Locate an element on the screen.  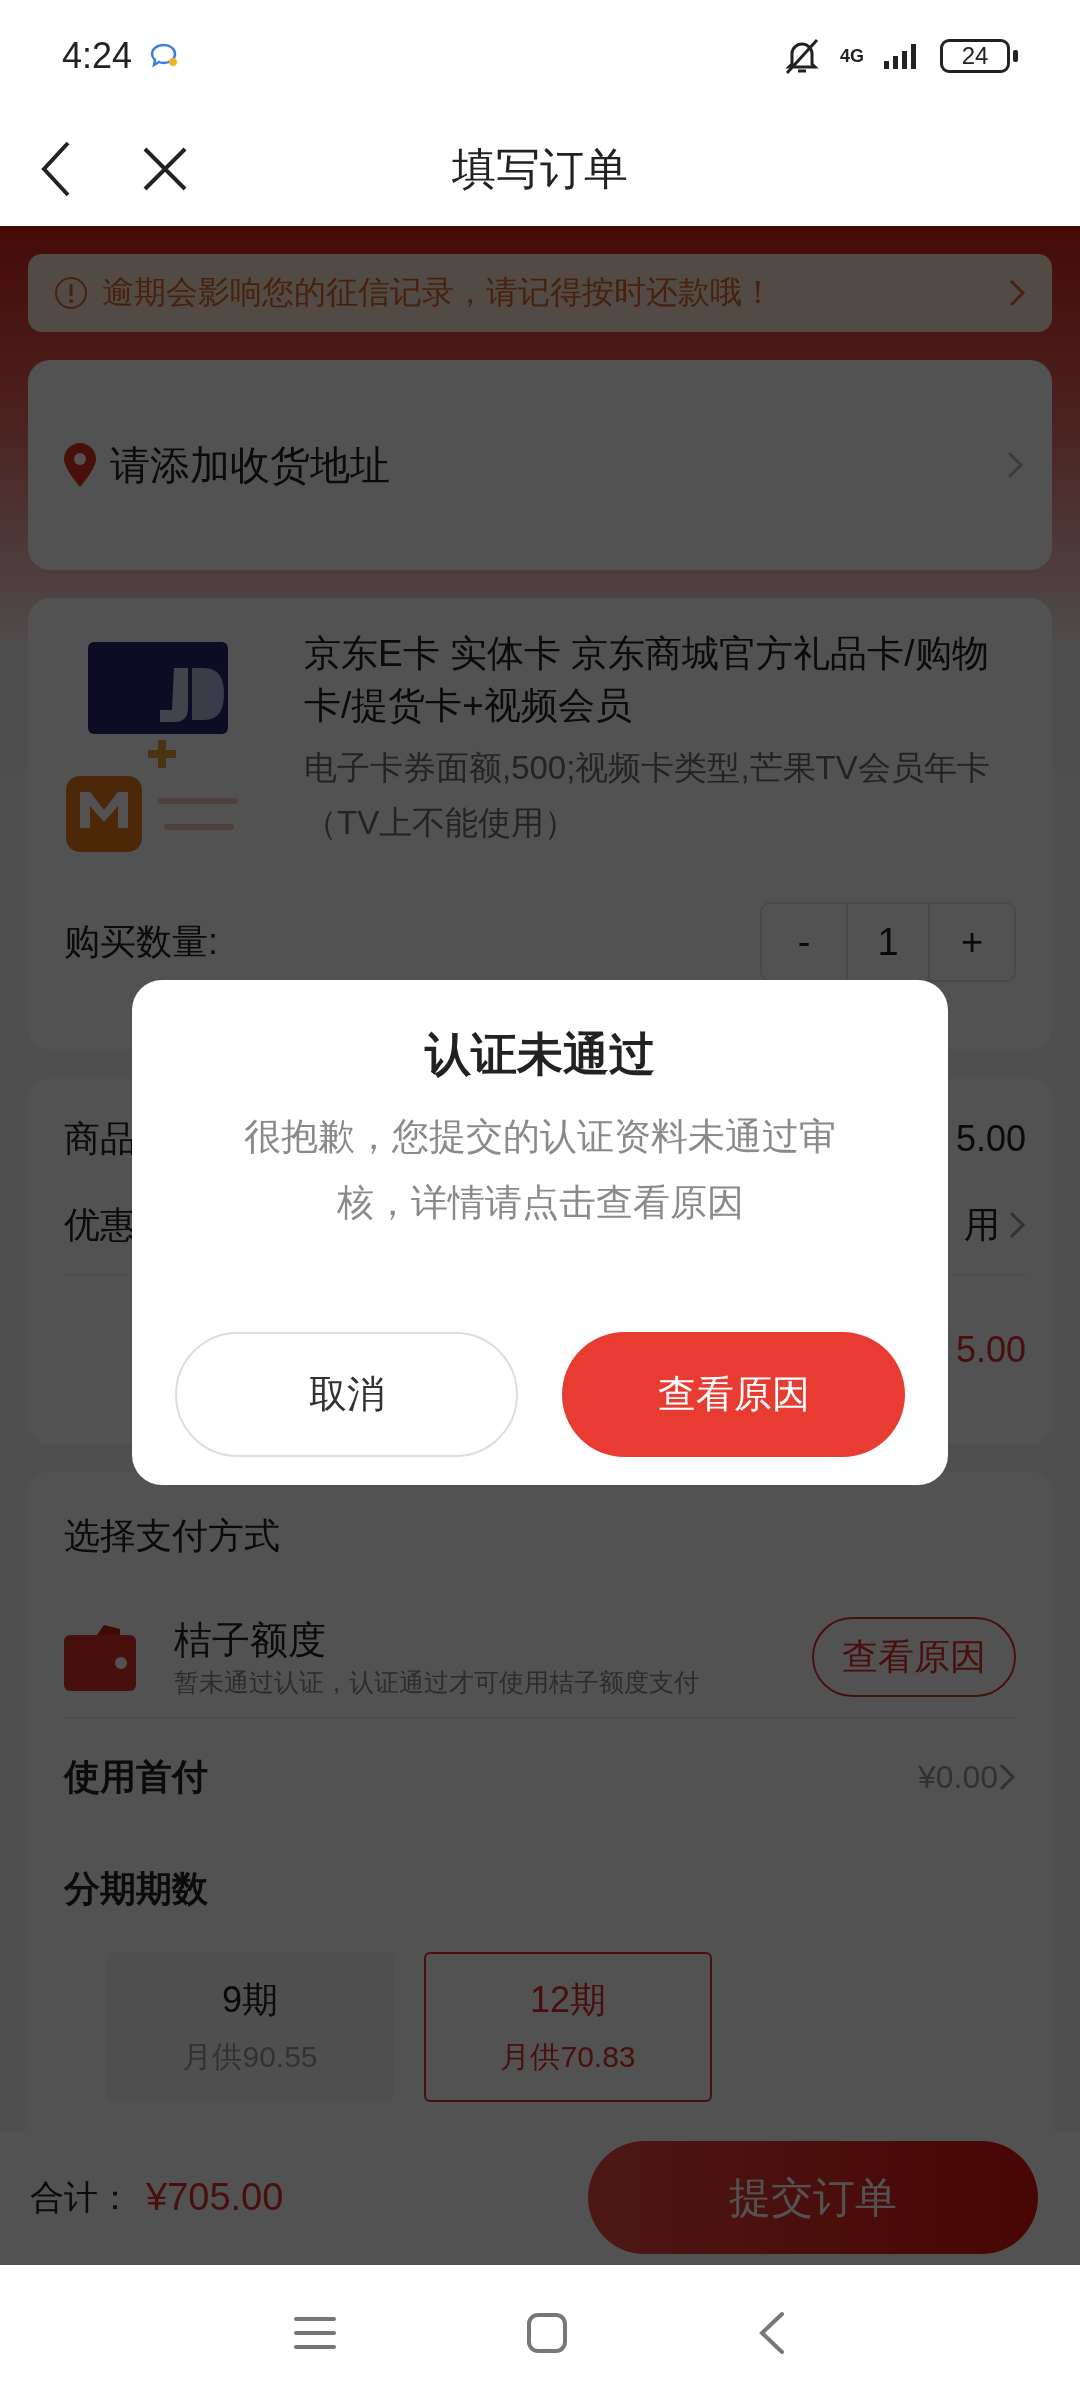
battery-indicator: 24 is located at coordinates (979, 56).